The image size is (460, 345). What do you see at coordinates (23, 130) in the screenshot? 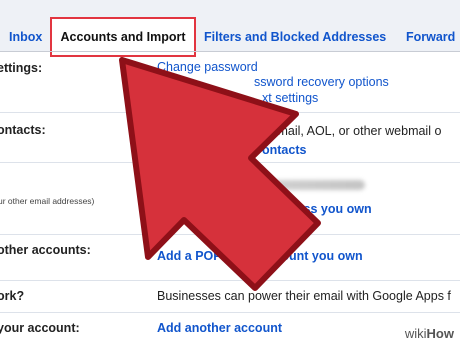
I see `import-label: ontacts:` at bounding box center [23, 130].